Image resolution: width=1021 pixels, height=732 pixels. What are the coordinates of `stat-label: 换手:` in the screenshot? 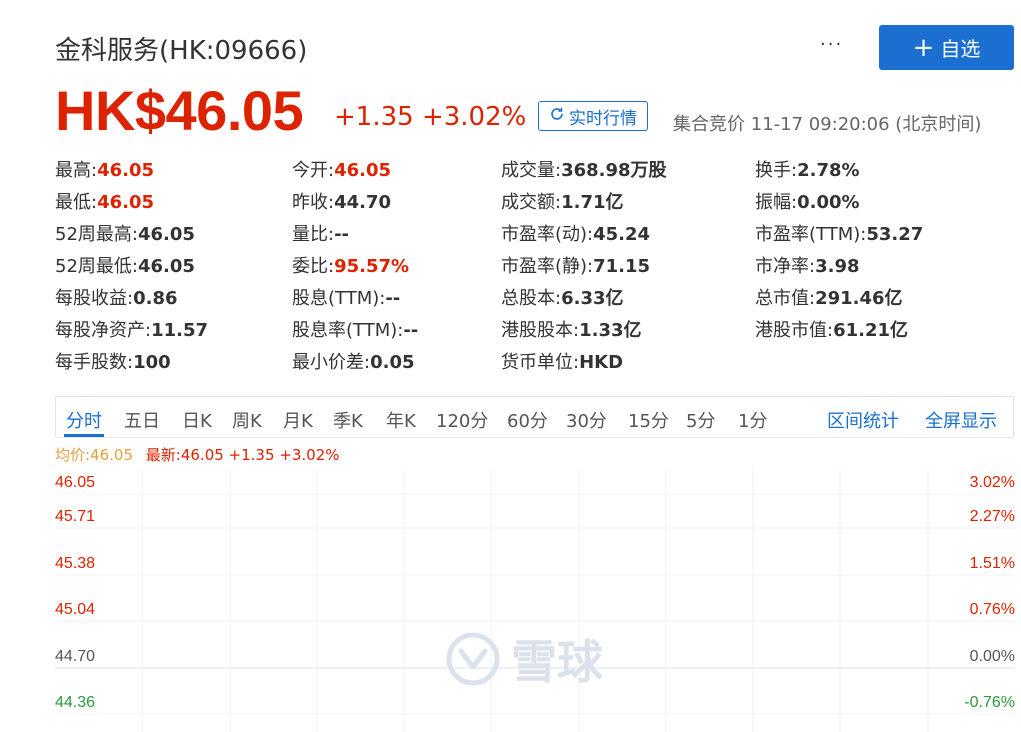 It's located at (776, 170).